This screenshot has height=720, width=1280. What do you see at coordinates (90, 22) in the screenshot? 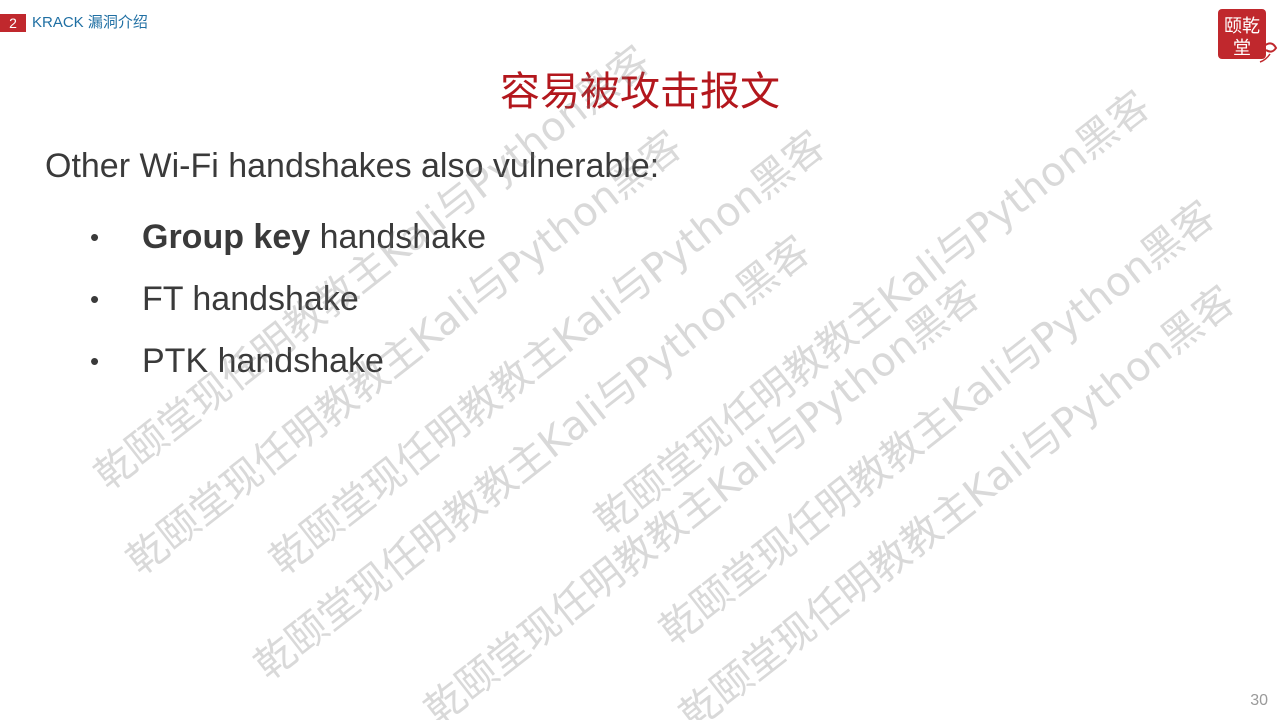
I see `section-label: KRACK 漏洞介绍` at bounding box center [90, 22].